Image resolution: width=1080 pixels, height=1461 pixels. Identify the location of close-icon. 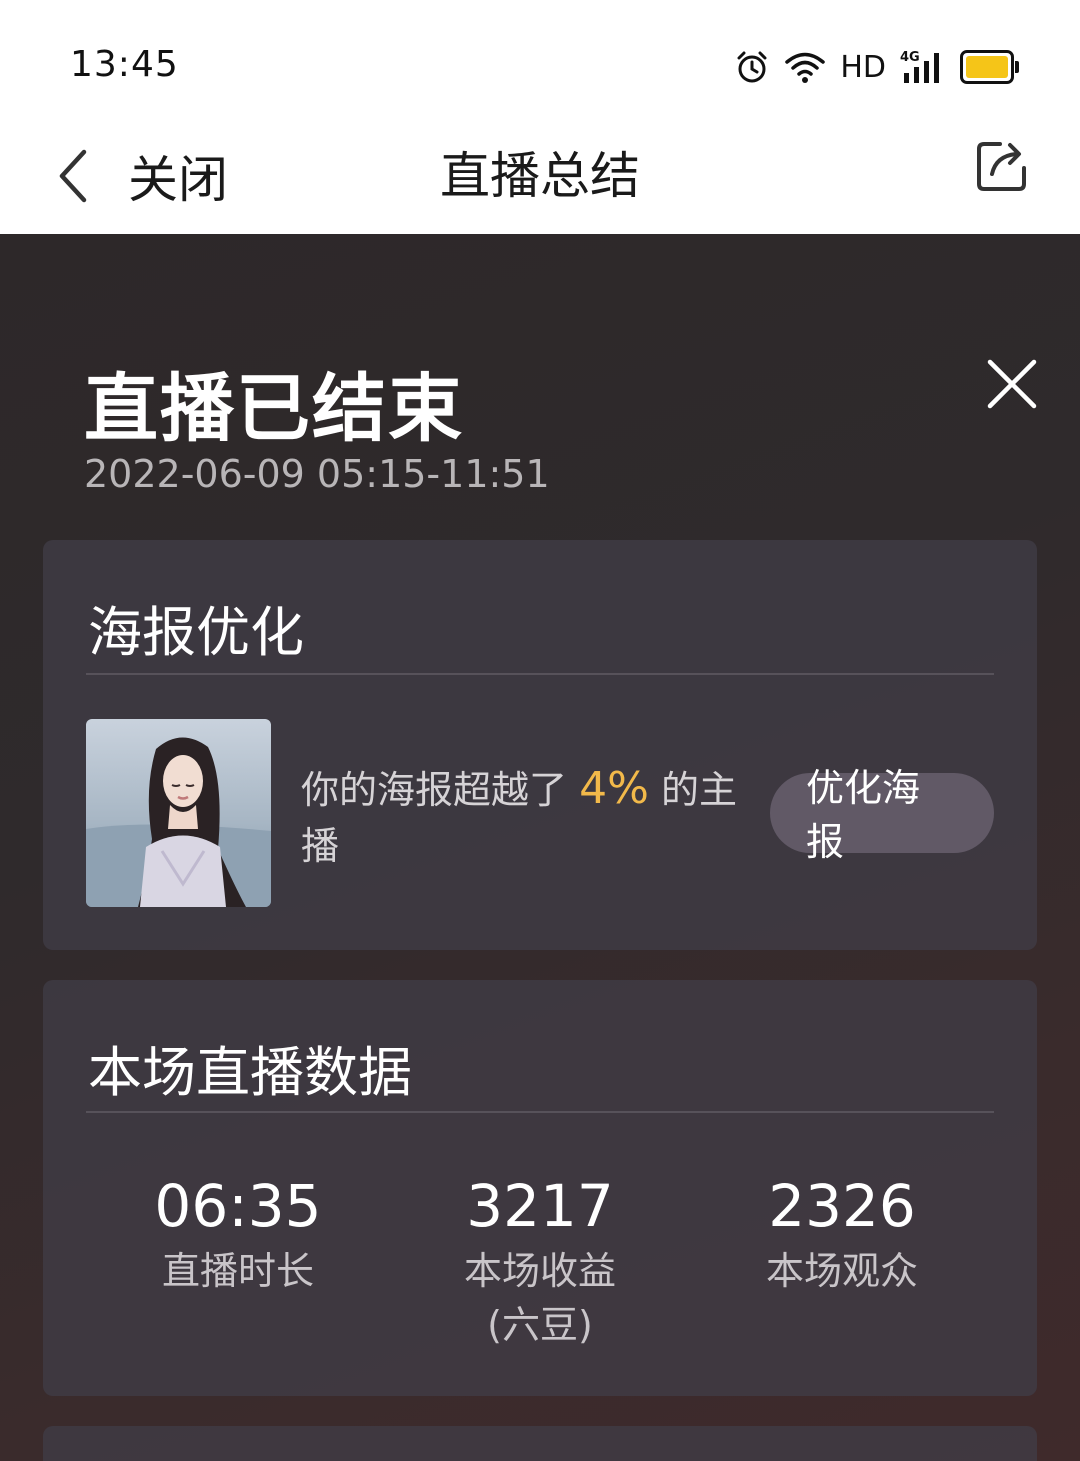
(1012, 384).